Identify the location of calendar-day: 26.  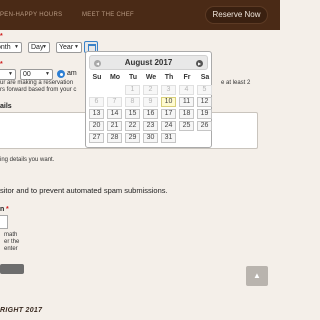
(204, 126).